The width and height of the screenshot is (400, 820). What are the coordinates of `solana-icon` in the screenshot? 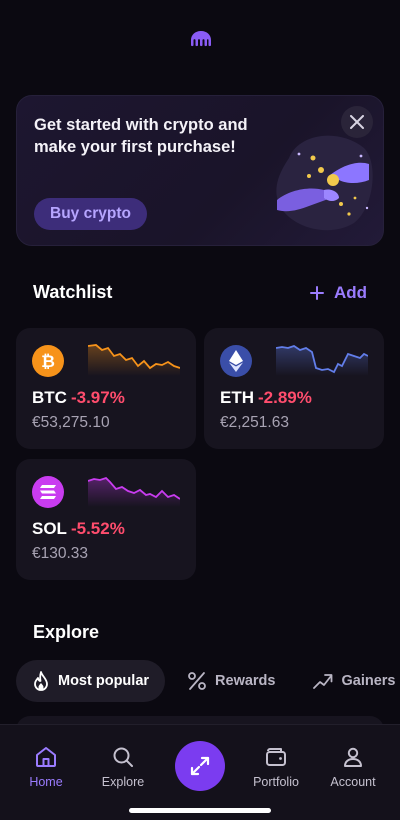 It's located at (48, 492).